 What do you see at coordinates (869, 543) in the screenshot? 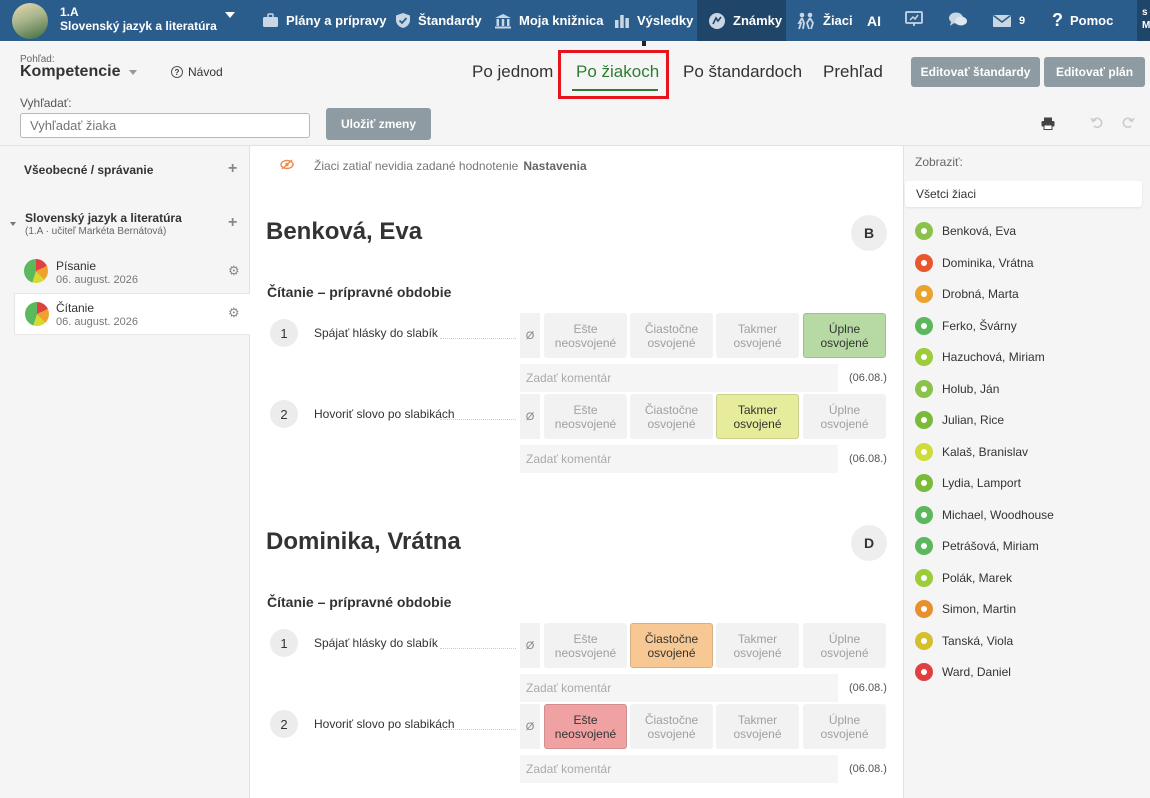
I see `overall-grade-badge: D` at bounding box center [869, 543].